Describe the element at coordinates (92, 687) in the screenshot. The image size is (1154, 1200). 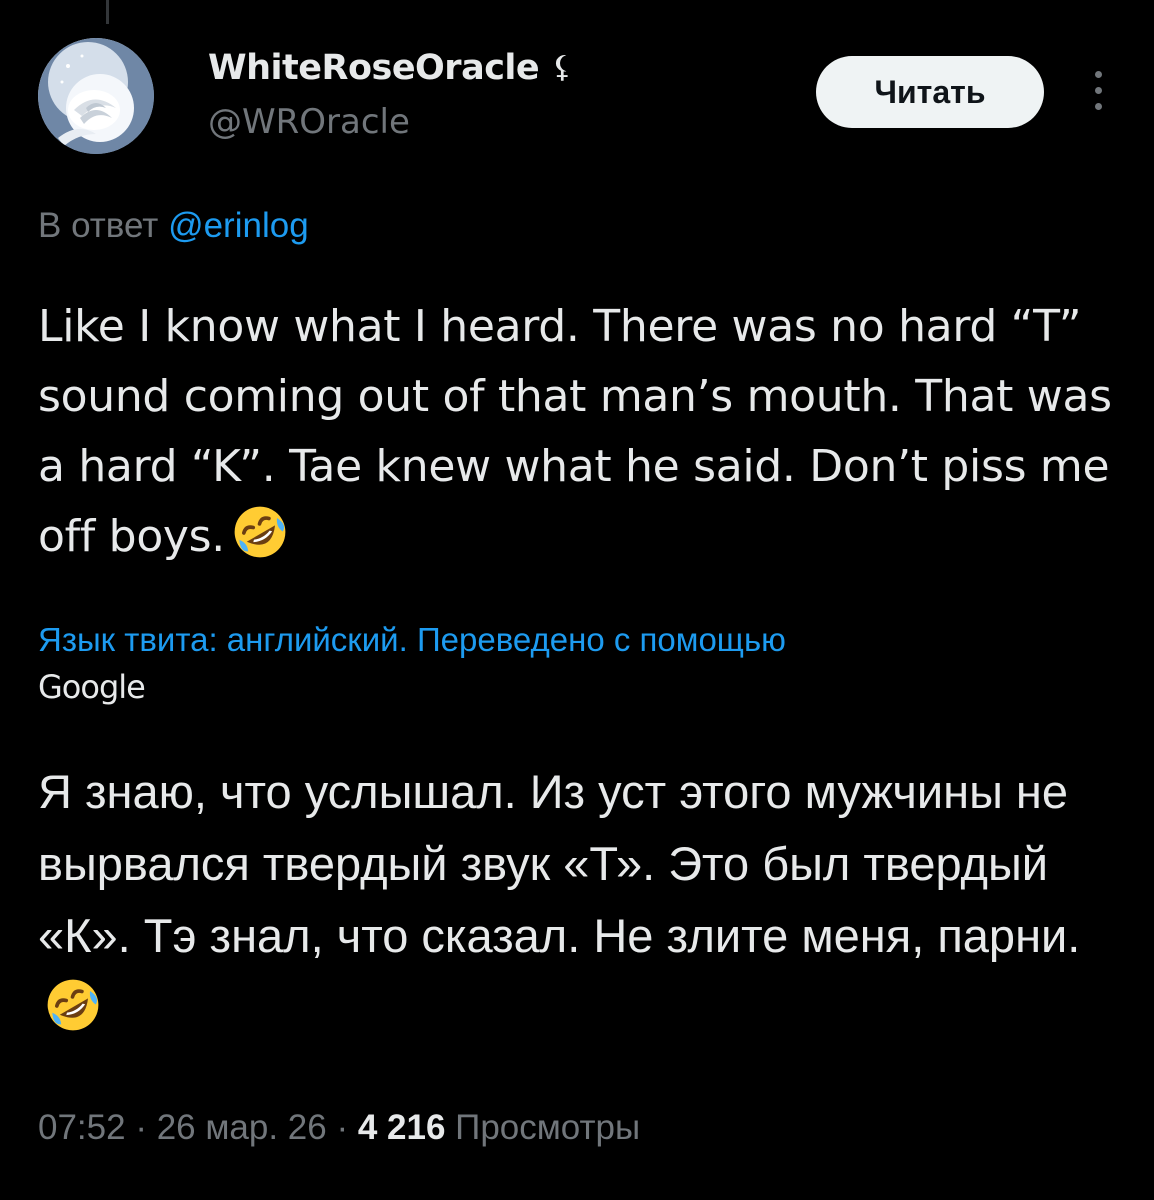
I see `google-translate-brand: Google` at that location.